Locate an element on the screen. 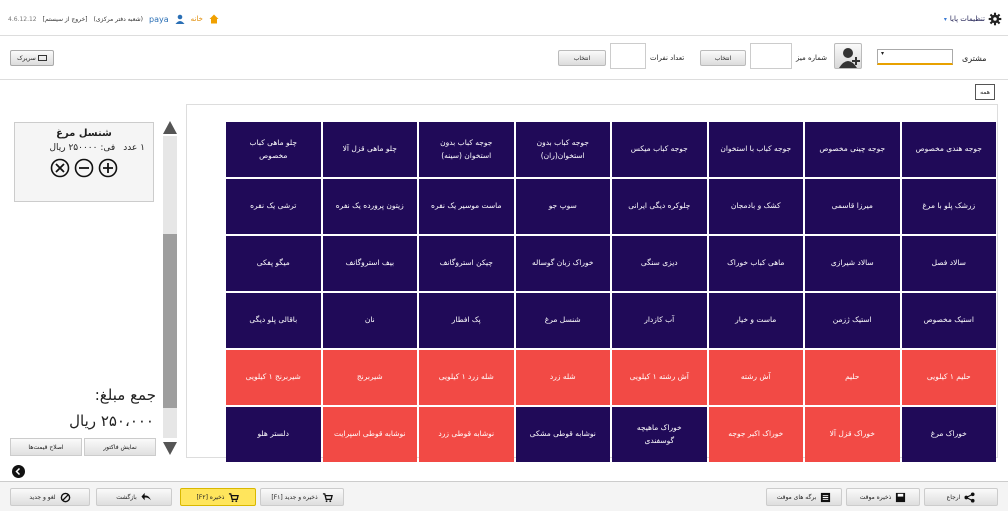  menu-item-tile: شله زرد is located at coordinates (562, 377).